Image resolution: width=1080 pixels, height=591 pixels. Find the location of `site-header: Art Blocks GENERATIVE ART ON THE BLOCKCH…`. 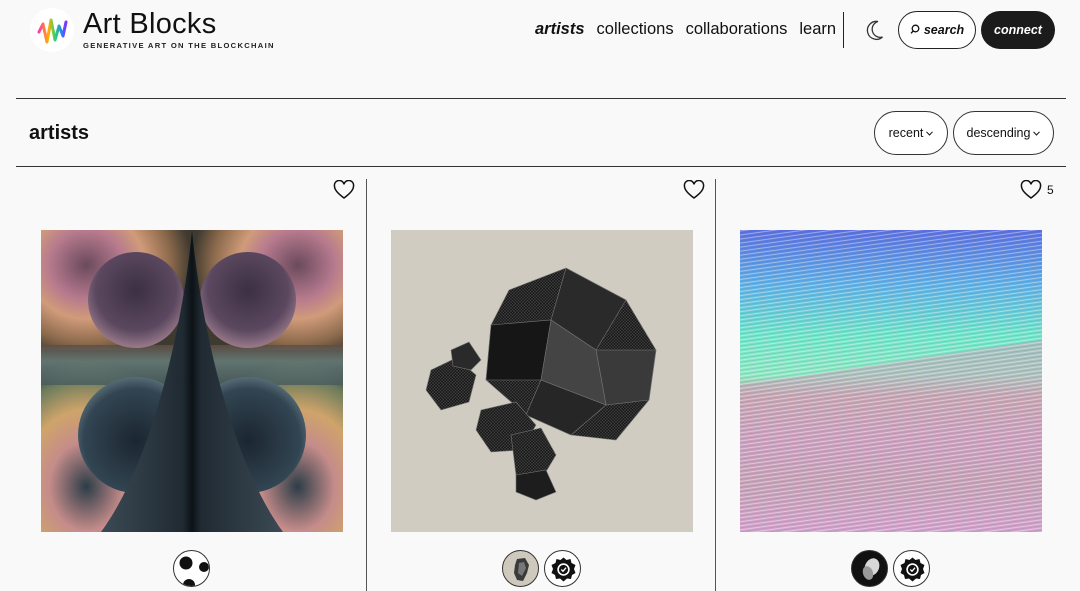

site-header: Art Blocks GENERATIVE ART ON THE BLOCKCH… is located at coordinates (540, 31).